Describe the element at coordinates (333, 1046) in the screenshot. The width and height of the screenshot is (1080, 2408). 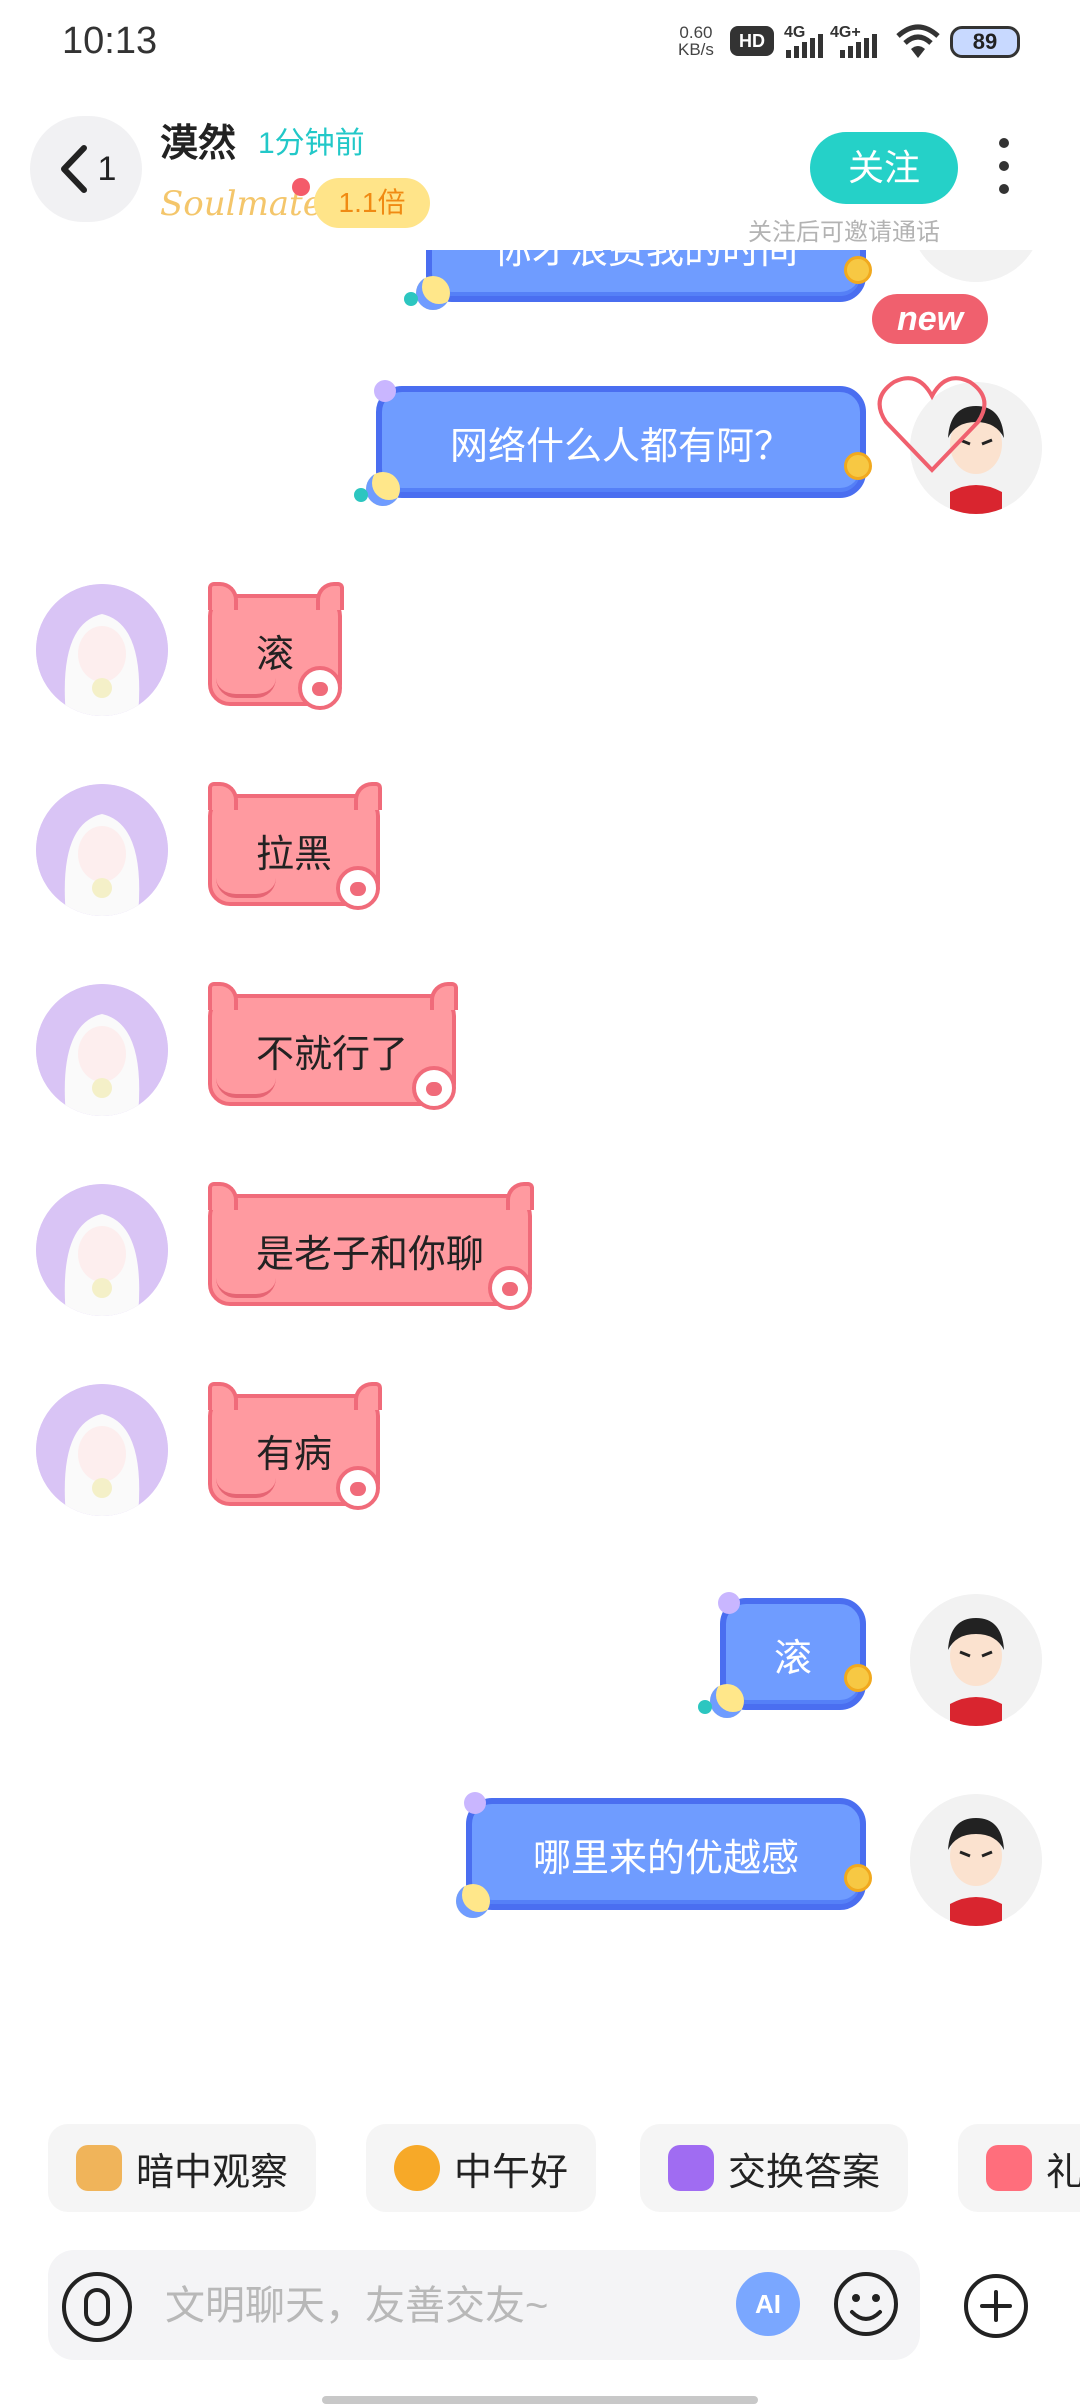
I see `contact-message-bubble: 不就行了` at that location.